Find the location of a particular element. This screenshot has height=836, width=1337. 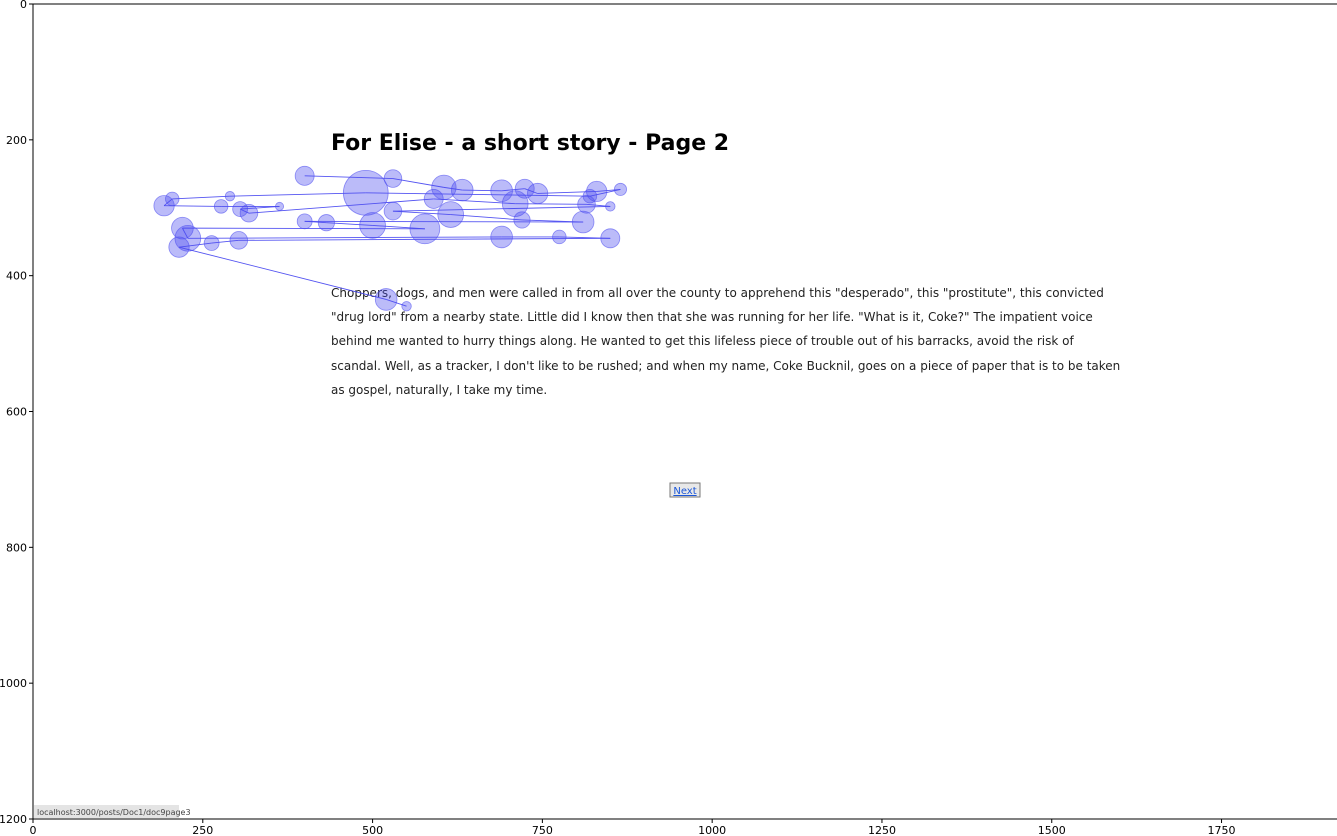

x-tick-label: 500 is located at coordinates (372, 830).